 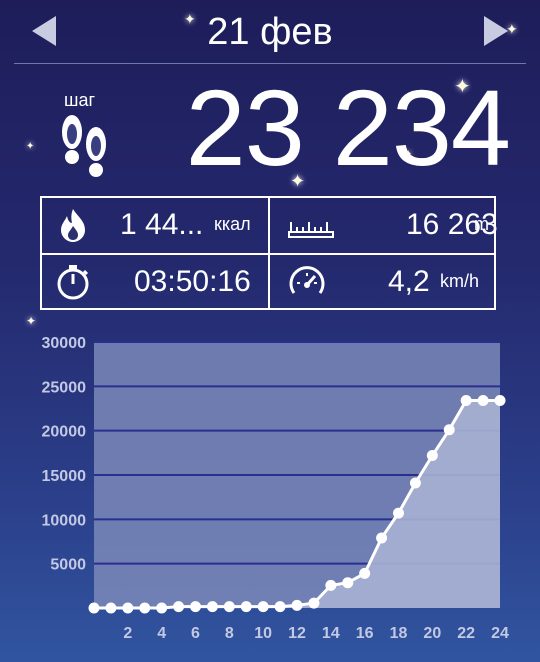 What do you see at coordinates (64, 476) in the screenshot?
I see `y-tick-label: 15000` at bounding box center [64, 476].